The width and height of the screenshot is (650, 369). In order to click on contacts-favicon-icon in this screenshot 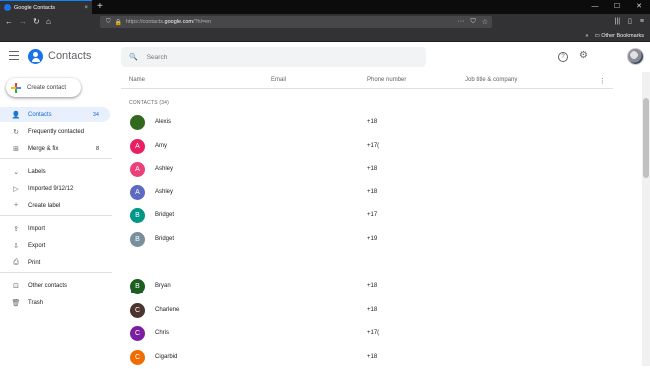, I will do `click(7, 7)`.